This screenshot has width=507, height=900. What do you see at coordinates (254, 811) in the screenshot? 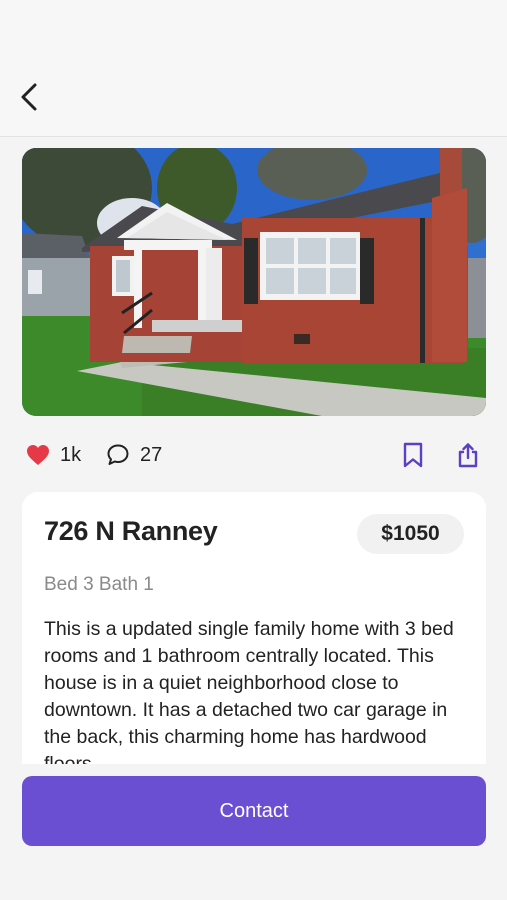
I see `contact-button: Contact` at bounding box center [254, 811].